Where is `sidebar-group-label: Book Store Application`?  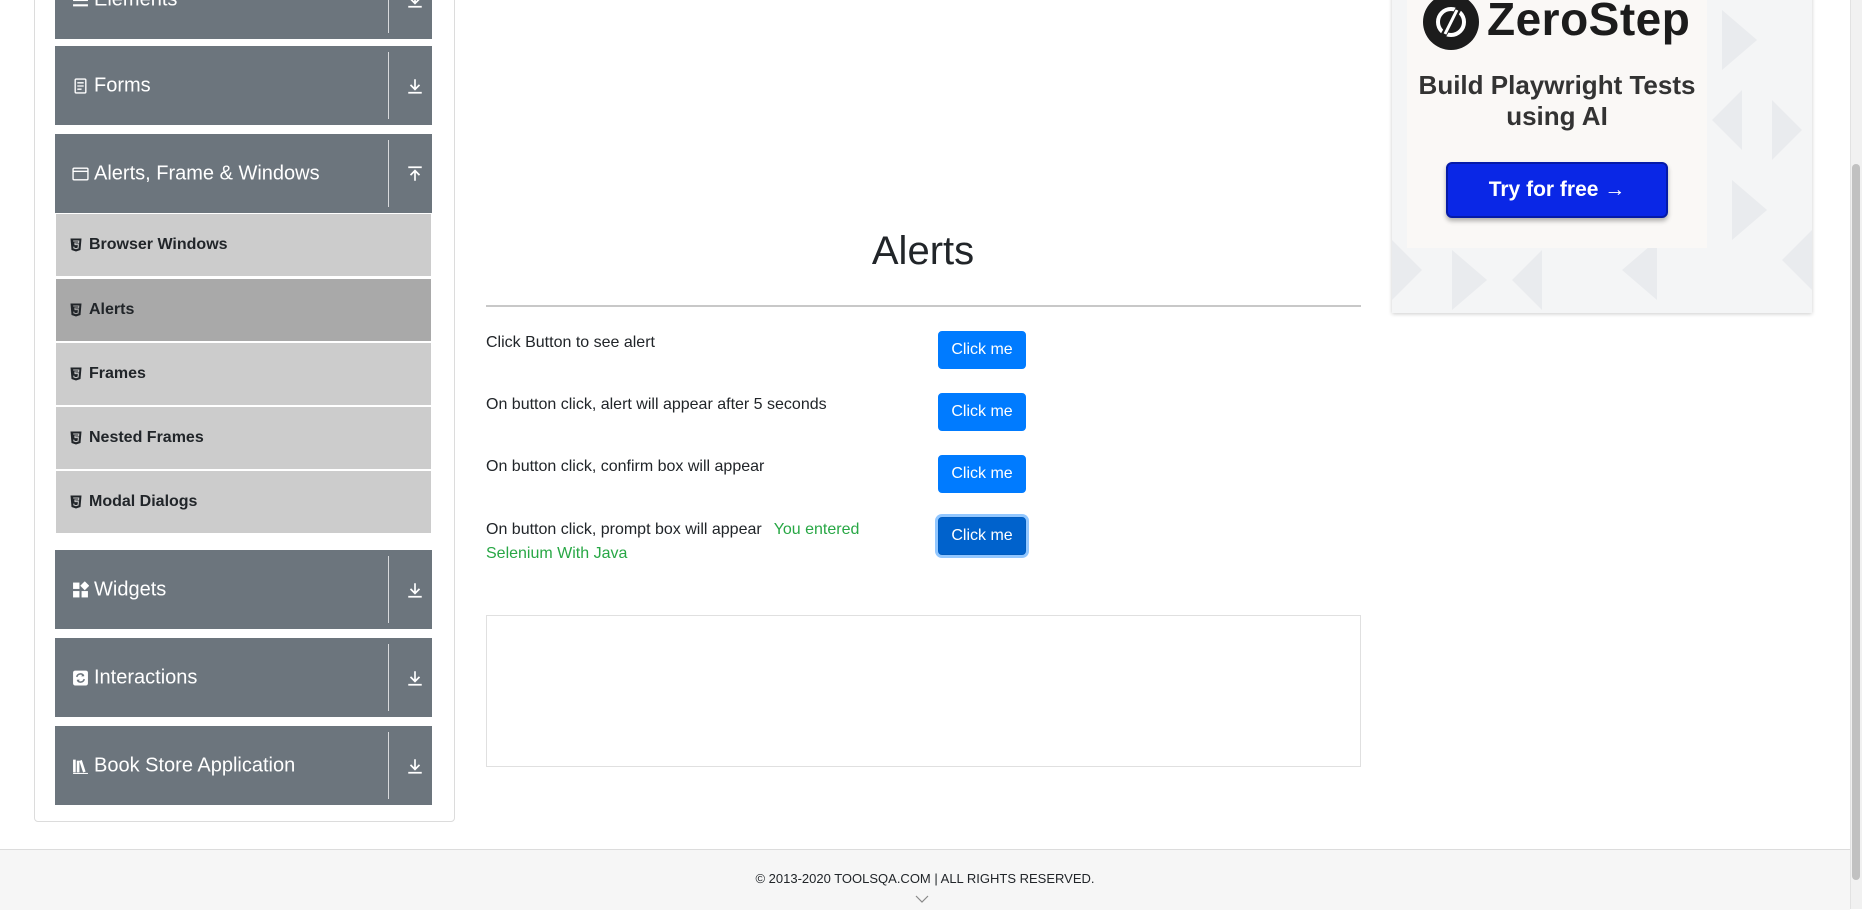 sidebar-group-label: Book Store Application is located at coordinates (195, 765).